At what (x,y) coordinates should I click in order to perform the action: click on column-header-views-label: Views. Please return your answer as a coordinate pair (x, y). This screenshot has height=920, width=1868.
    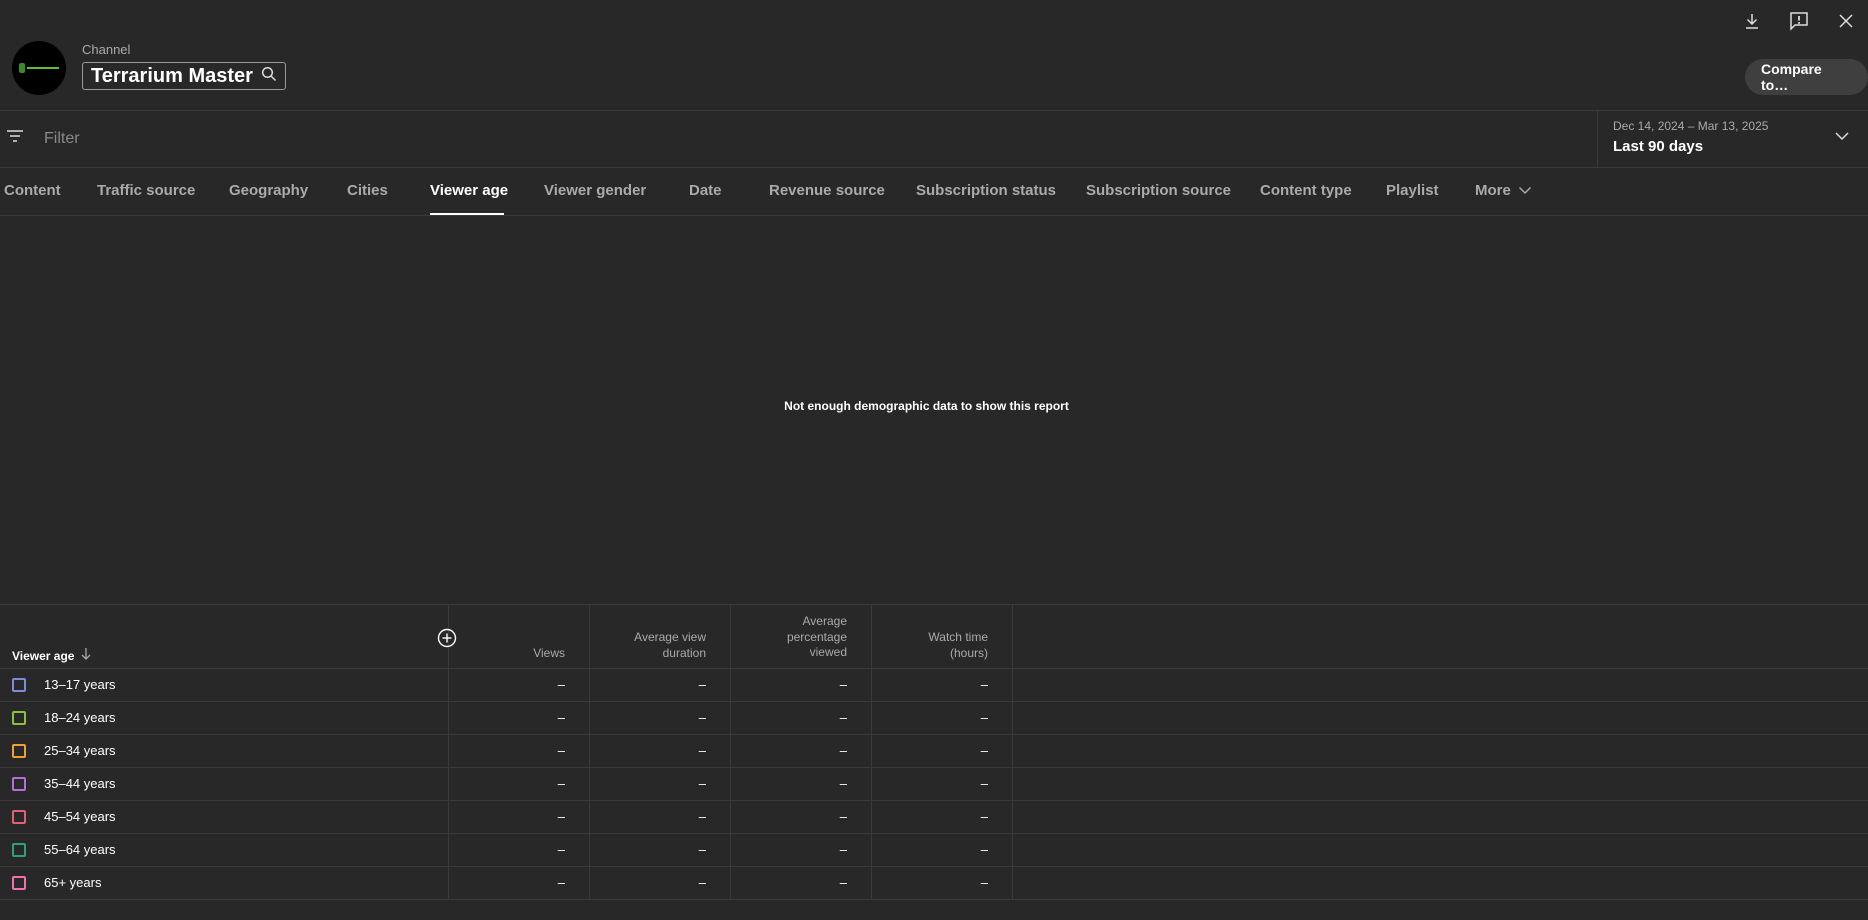
    Looking at the image, I should click on (549, 653).